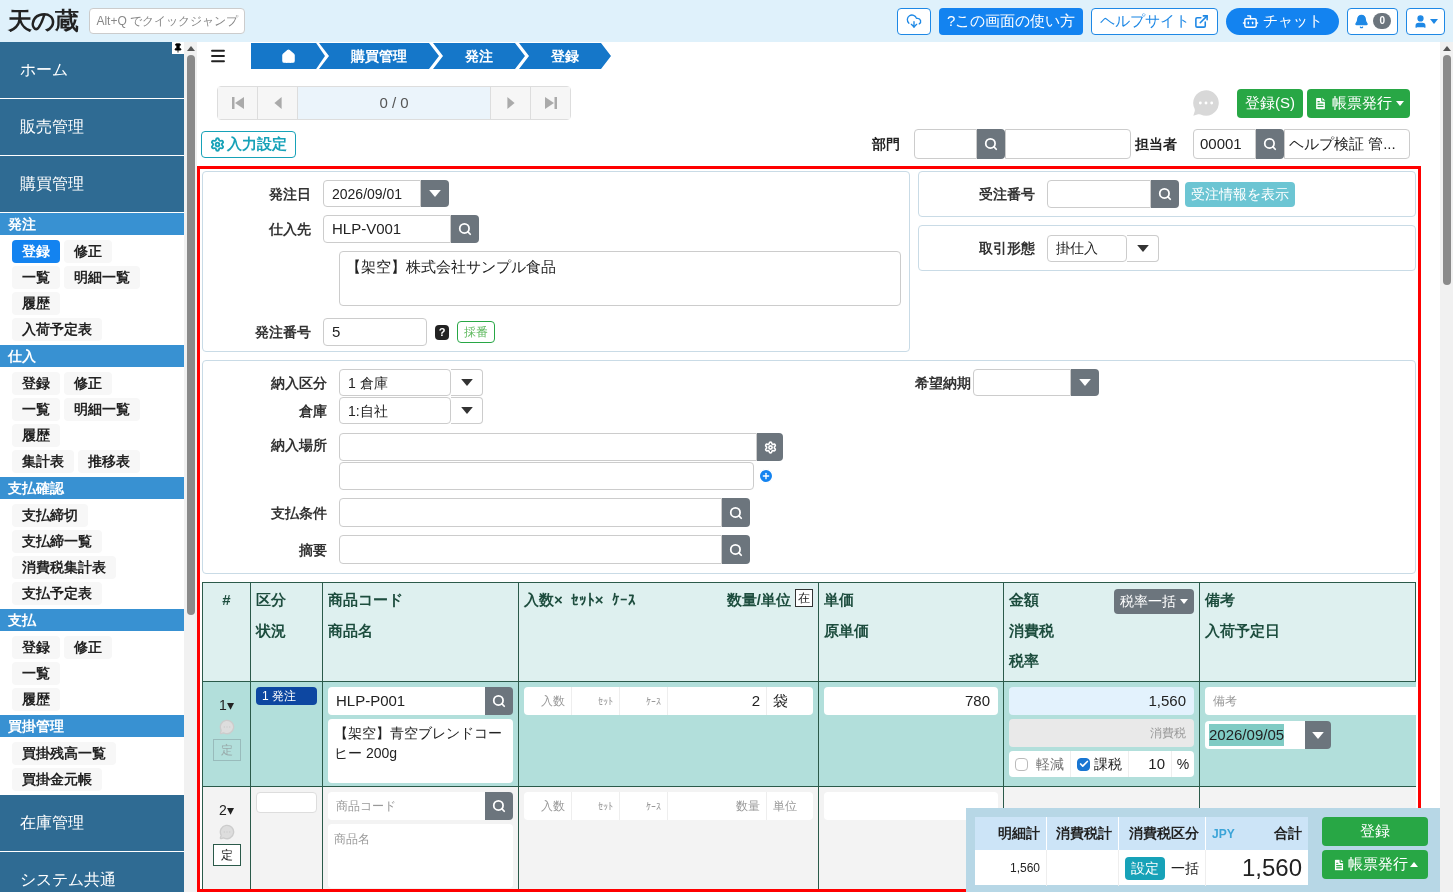 Image resolution: width=1453 pixels, height=892 pixels. Describe the element at coordinates (57, 593) in the screenshot. I see `sidebar-link: 支払予定表` at that location.